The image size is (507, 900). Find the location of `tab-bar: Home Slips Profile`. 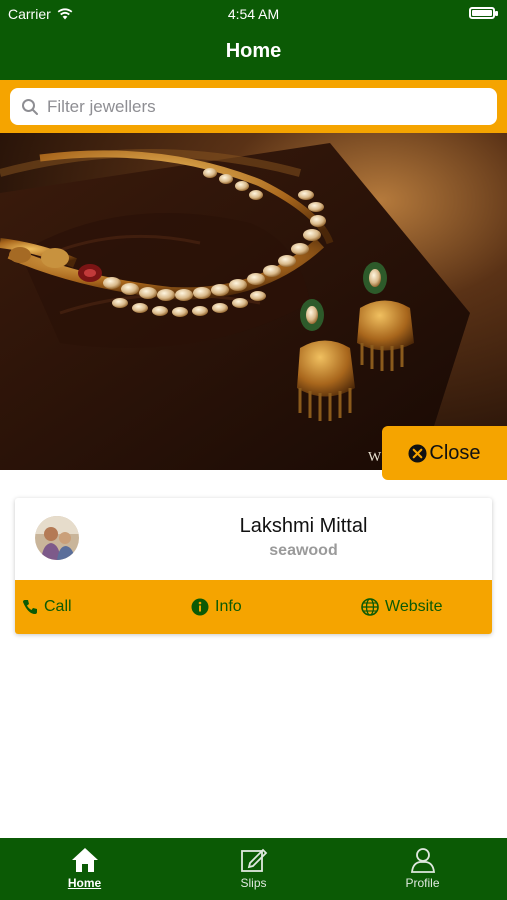

tab-bar: Home Slips Profile is located at coordinates (253, 869).